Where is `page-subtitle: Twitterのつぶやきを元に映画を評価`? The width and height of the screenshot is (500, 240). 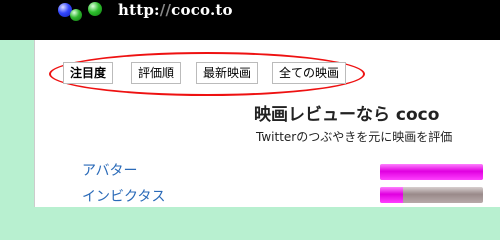
page-subtitle: Twitterのつぶやきを元に映画を評価 is located at coordinates (354, 137).